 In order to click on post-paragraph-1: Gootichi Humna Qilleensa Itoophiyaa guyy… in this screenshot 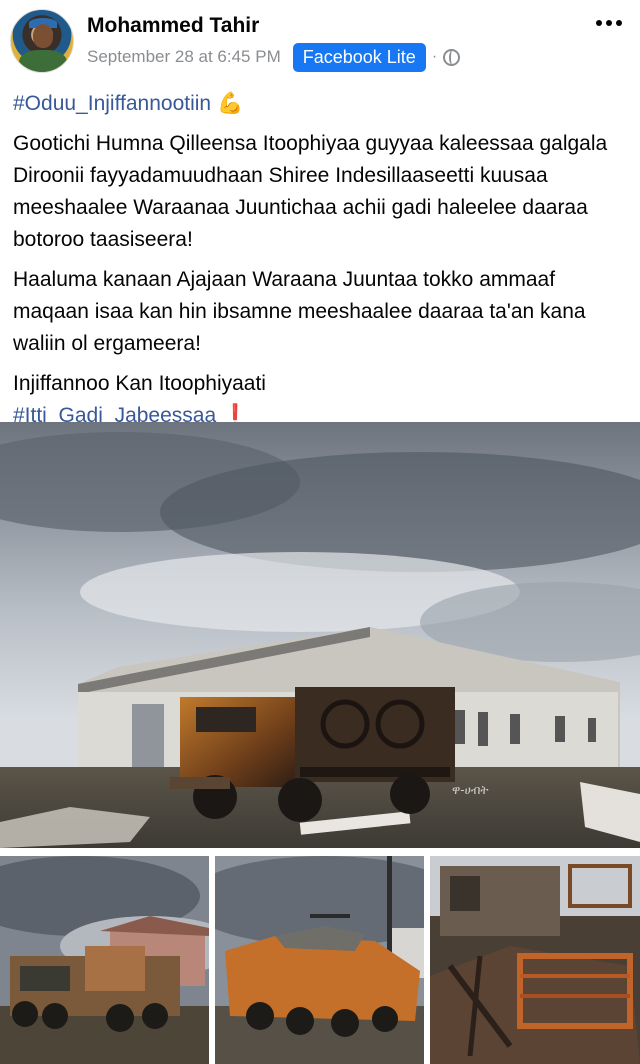, I will do `click(310, 191)`.